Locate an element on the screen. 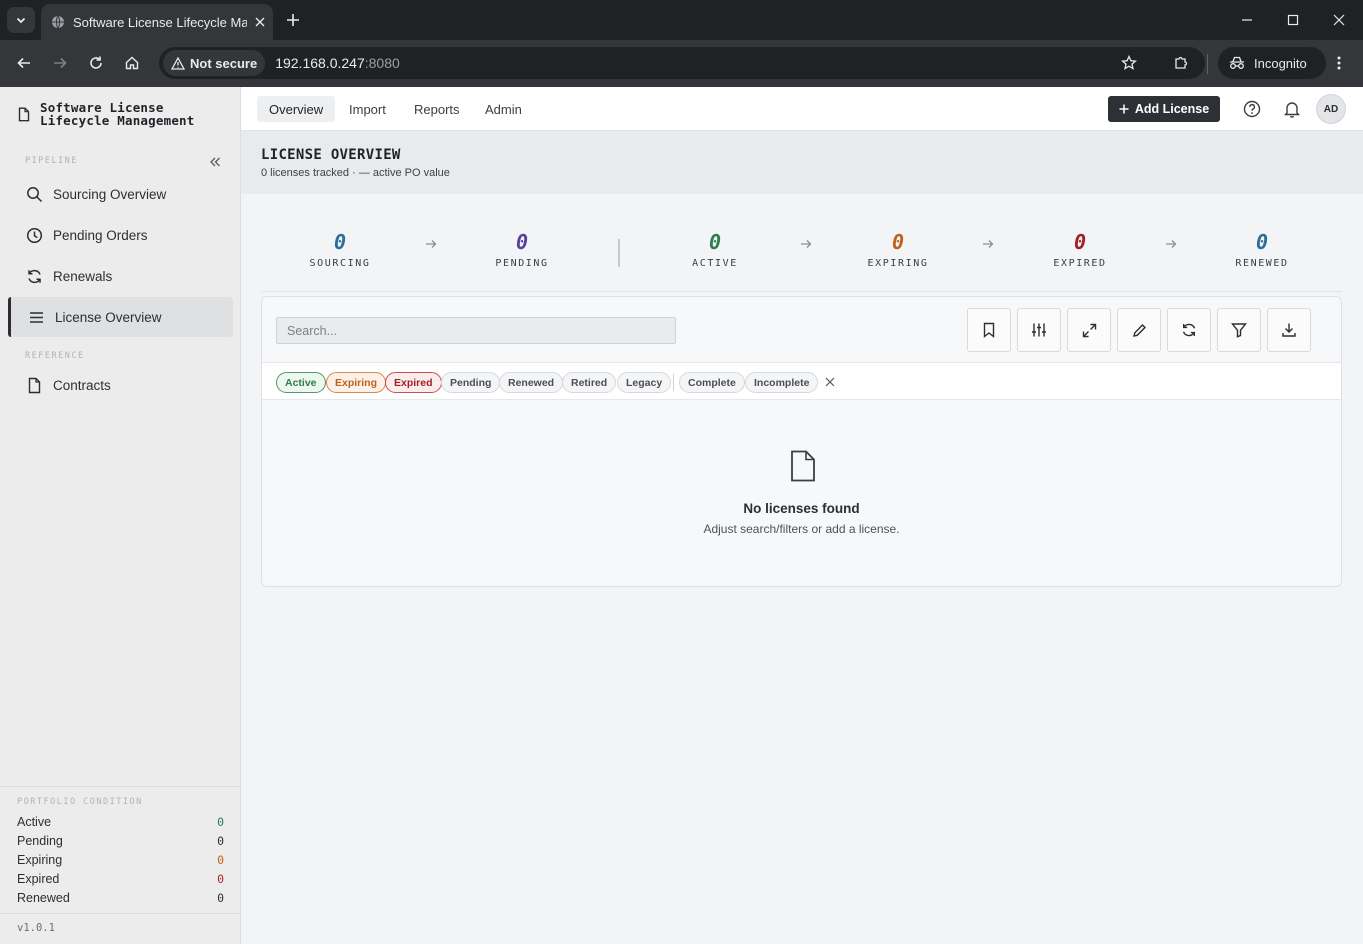 This screenshot has height=944, width=1363. bookmark-icon is located at coordinates (989, 330).